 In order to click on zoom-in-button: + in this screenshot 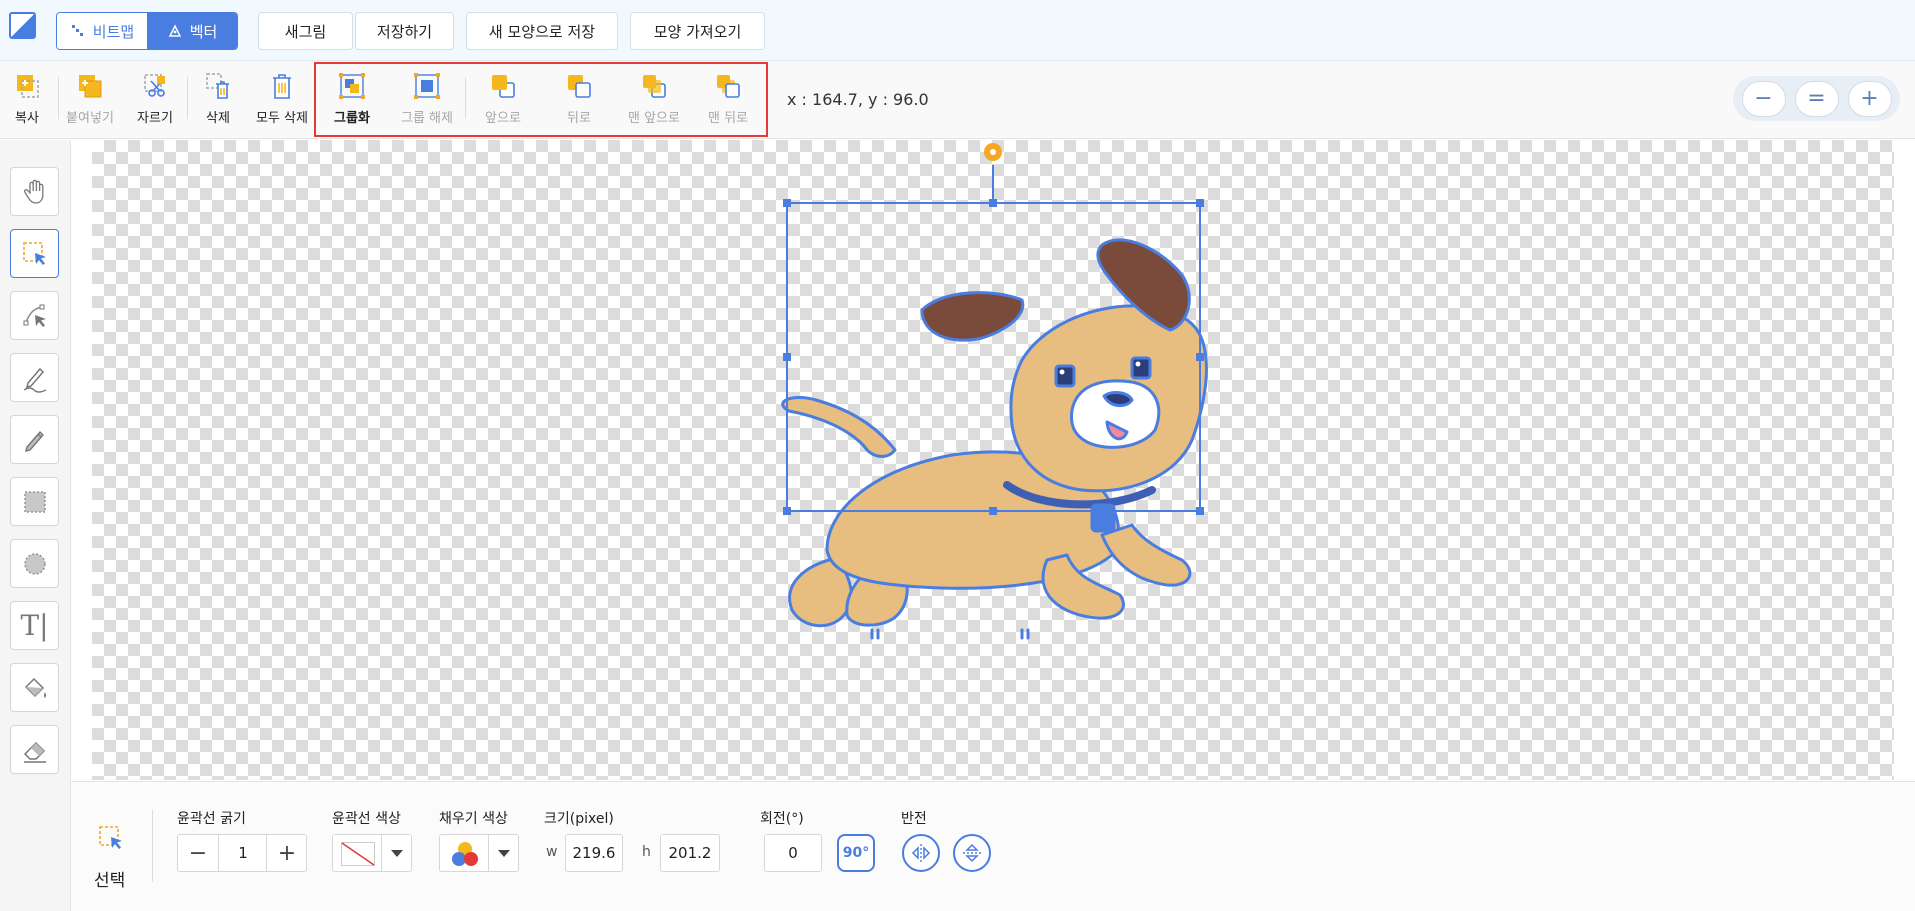, I will do `click(1869, 98)`.